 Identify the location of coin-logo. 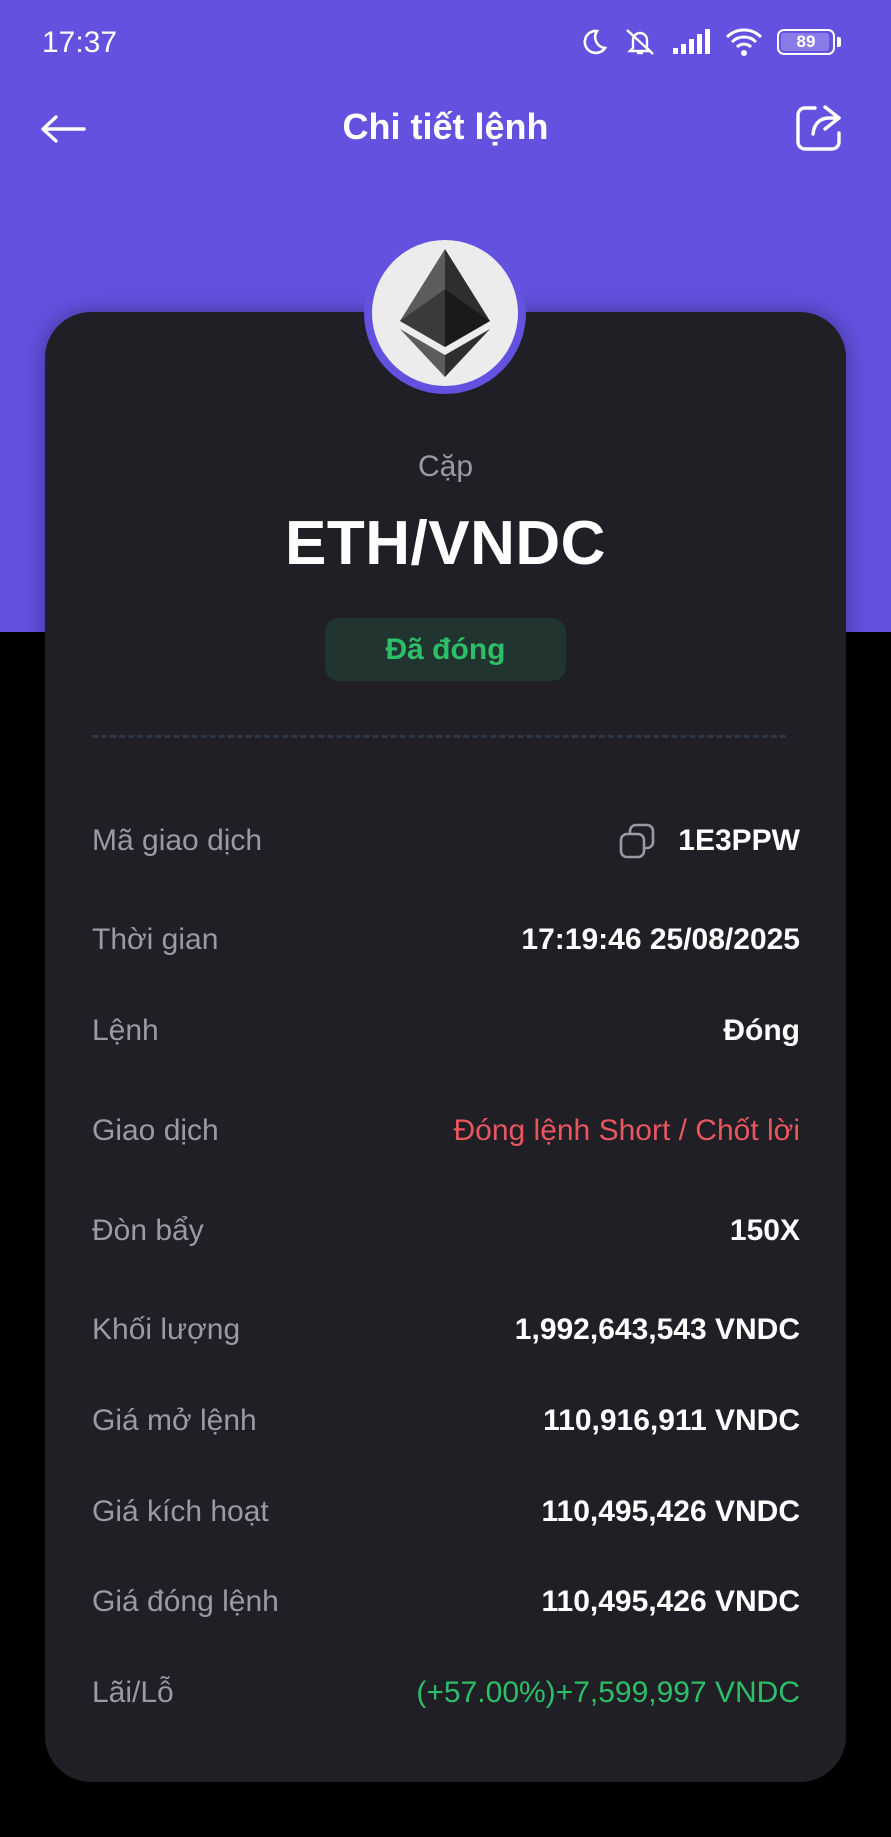
(445, 313).